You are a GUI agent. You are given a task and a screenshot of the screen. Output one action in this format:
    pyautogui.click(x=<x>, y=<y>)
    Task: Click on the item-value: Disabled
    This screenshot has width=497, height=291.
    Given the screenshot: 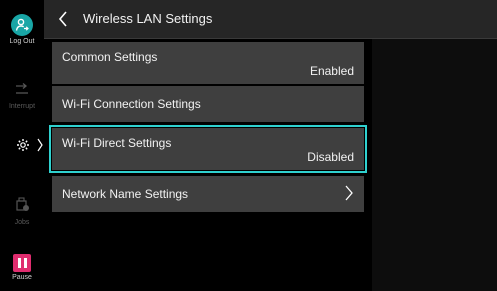 What is the action you would take?
    pyautogui.click(x=330, y=157)
    